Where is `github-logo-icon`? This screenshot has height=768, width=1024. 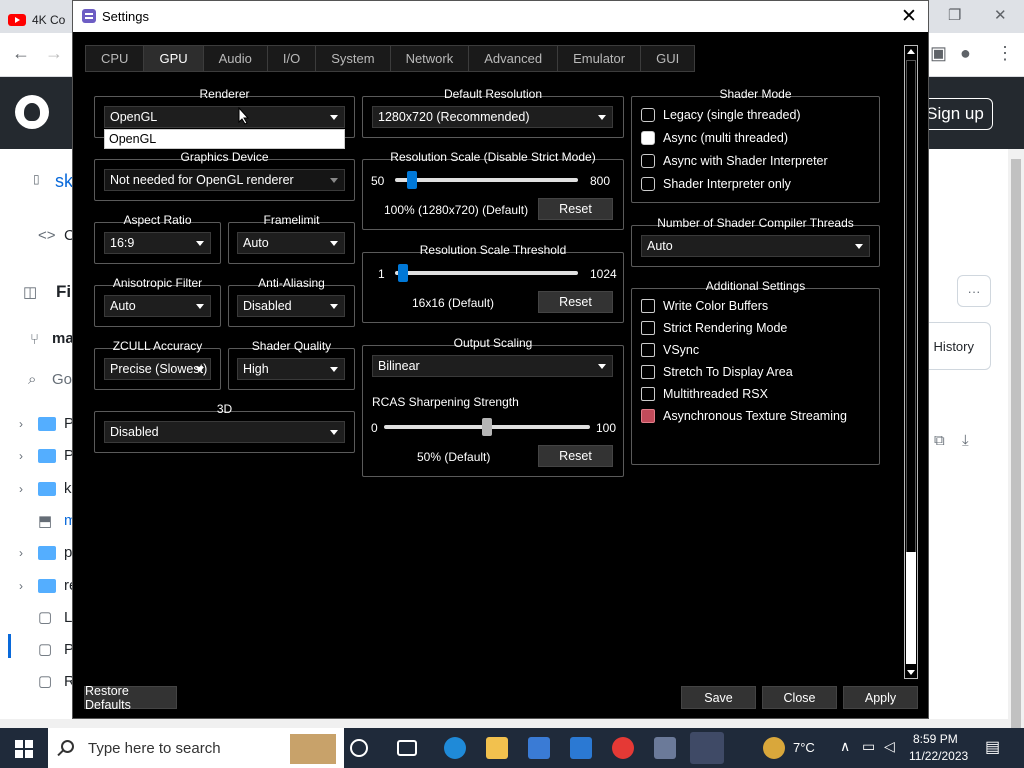
github-logo-icon is located at coordinates (32, 112).